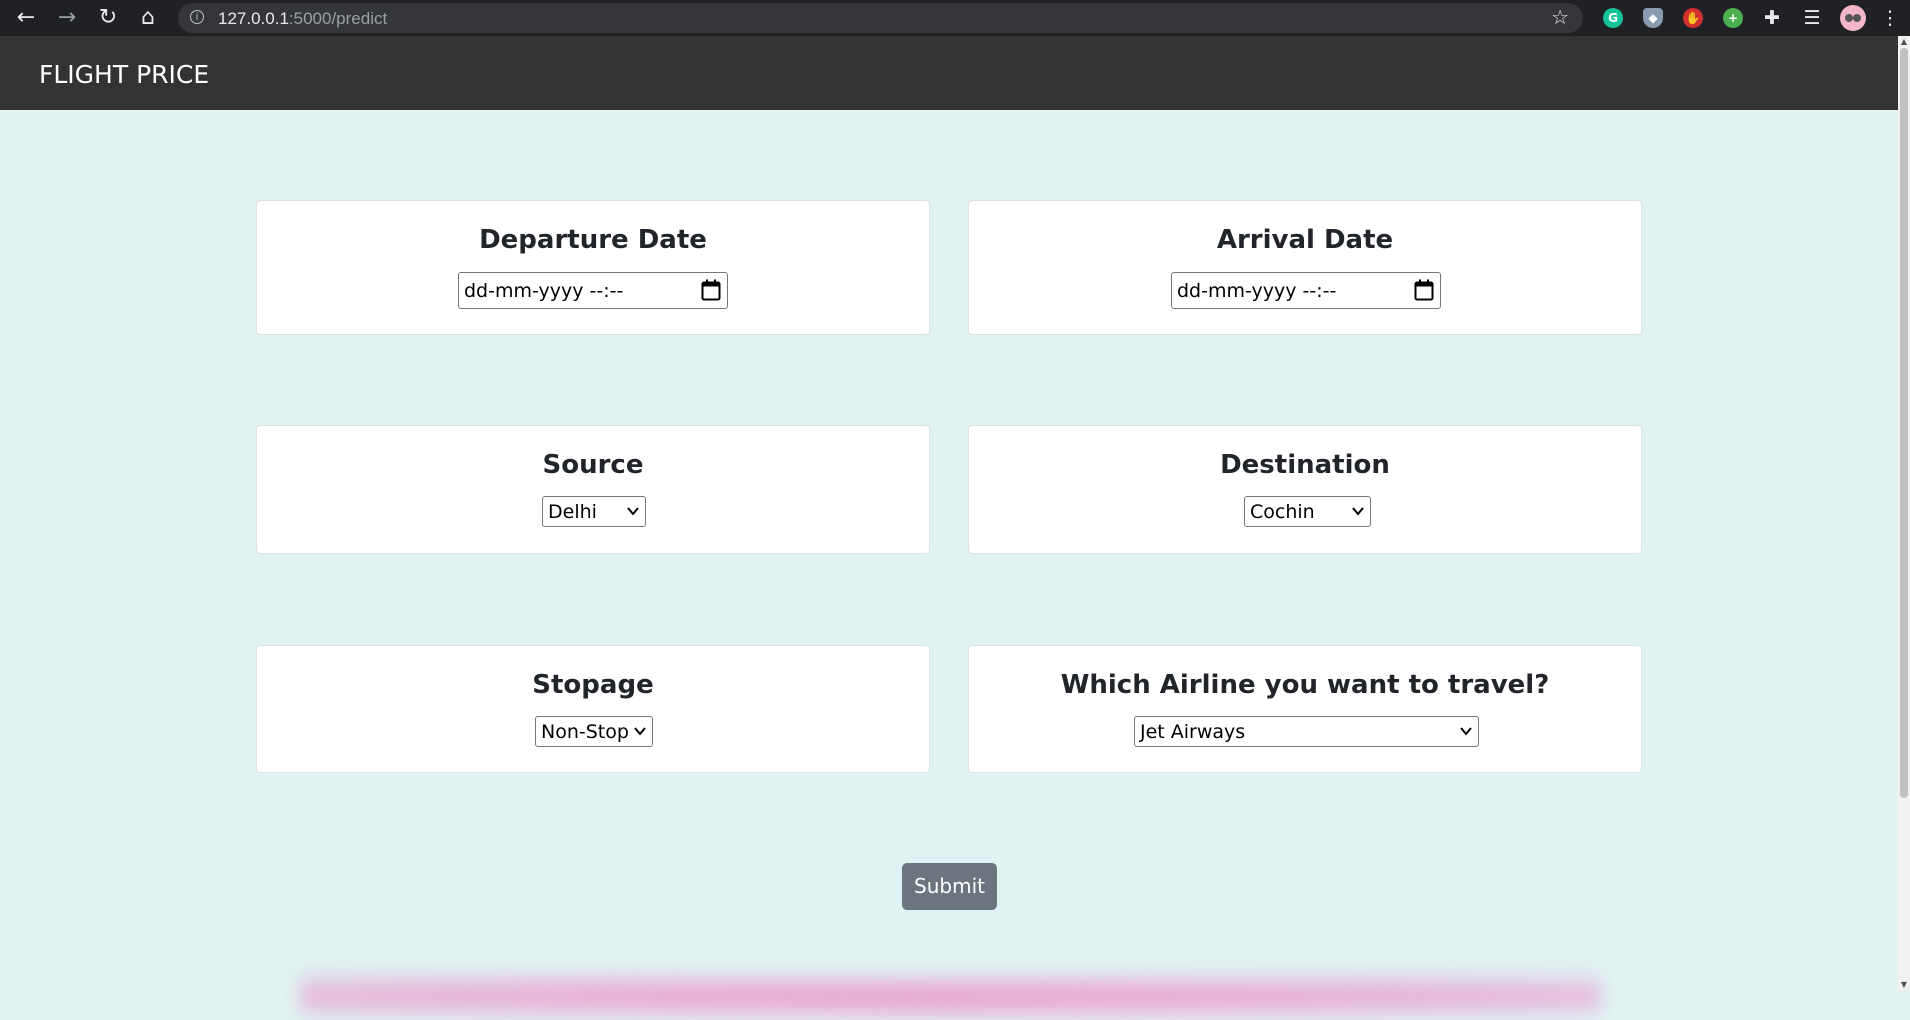 Image resolution: width=1910 pixels, height=1020 pixels. I want to click on browser-menu-icon: ⋮, so click(1890, 18).